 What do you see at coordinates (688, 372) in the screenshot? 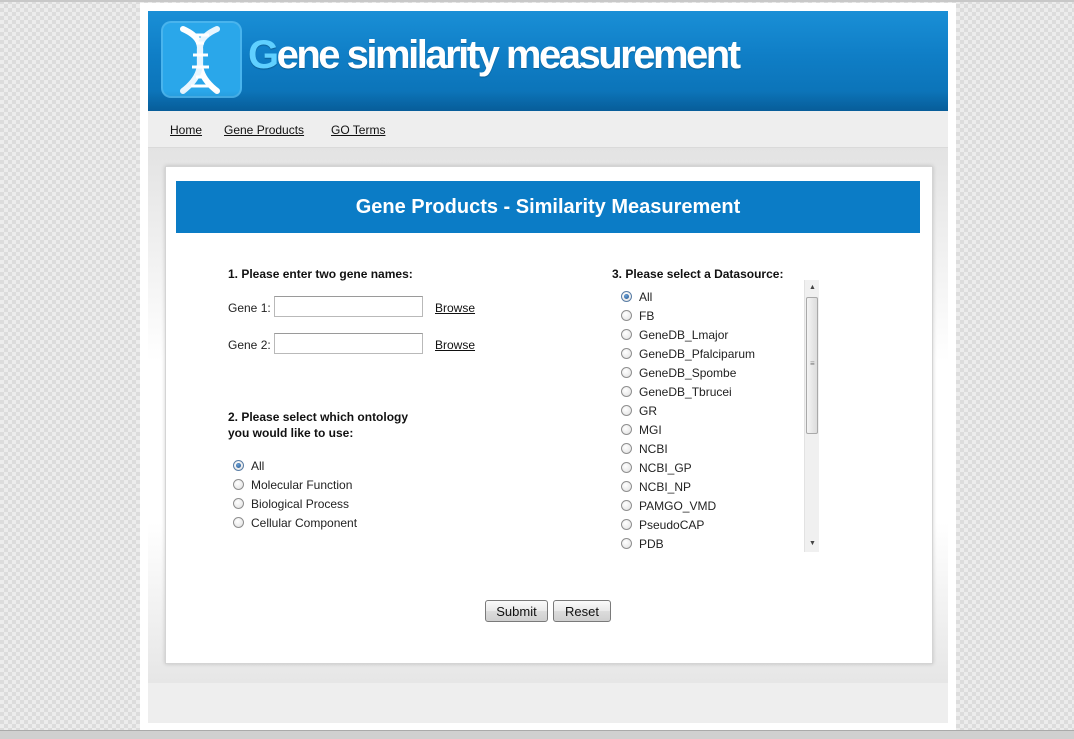
I see `datasource-option-label: GeneDB_Spombe` at bounding box center [688, 372].